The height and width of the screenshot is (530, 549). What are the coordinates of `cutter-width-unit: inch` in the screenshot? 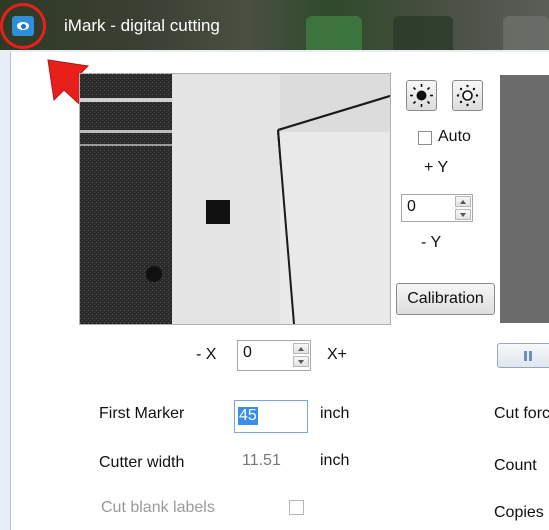 It's located at (335, 460).